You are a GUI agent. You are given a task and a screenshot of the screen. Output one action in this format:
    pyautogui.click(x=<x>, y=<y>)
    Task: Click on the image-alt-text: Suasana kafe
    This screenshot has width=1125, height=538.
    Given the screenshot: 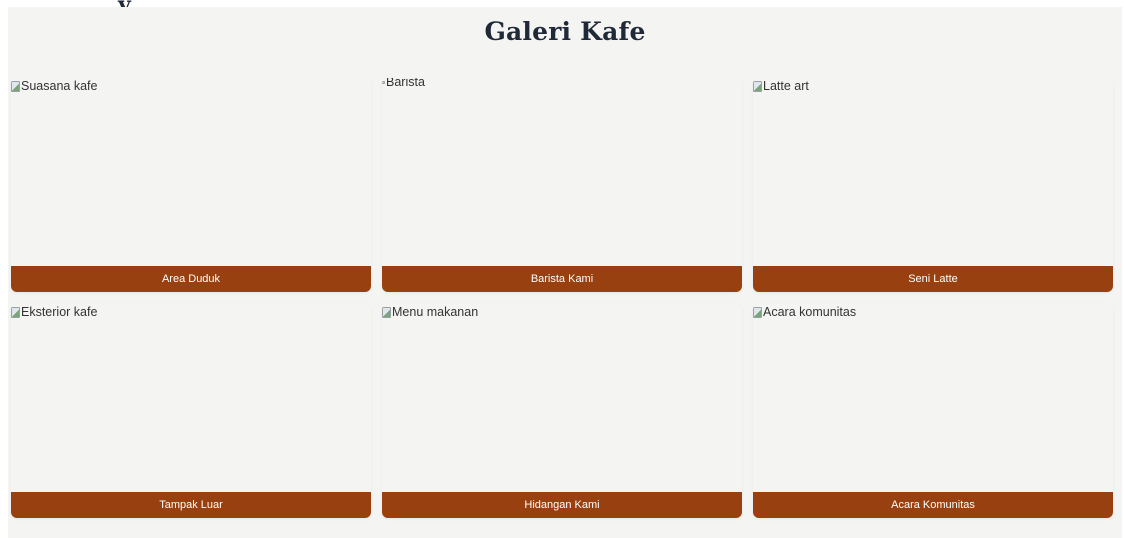 What is the action you would take?
    pyautogui.click(x=59, y=86)
    